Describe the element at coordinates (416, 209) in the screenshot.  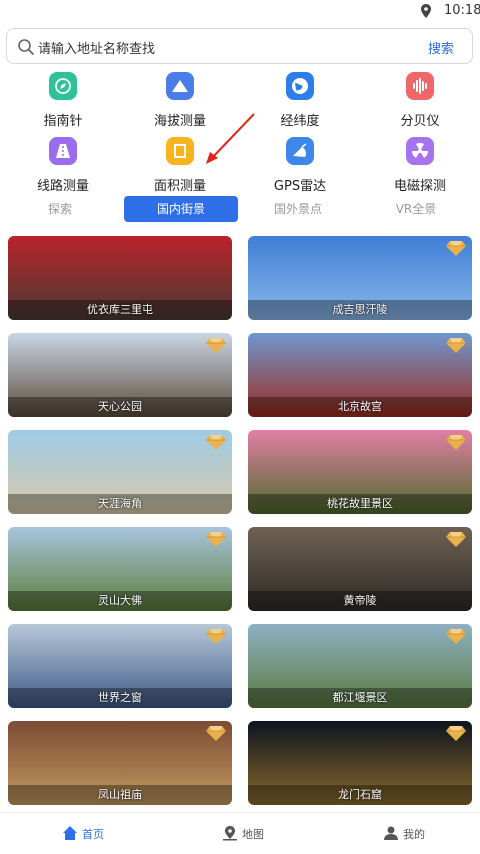
I see `tab-3: VR全景` at that location.